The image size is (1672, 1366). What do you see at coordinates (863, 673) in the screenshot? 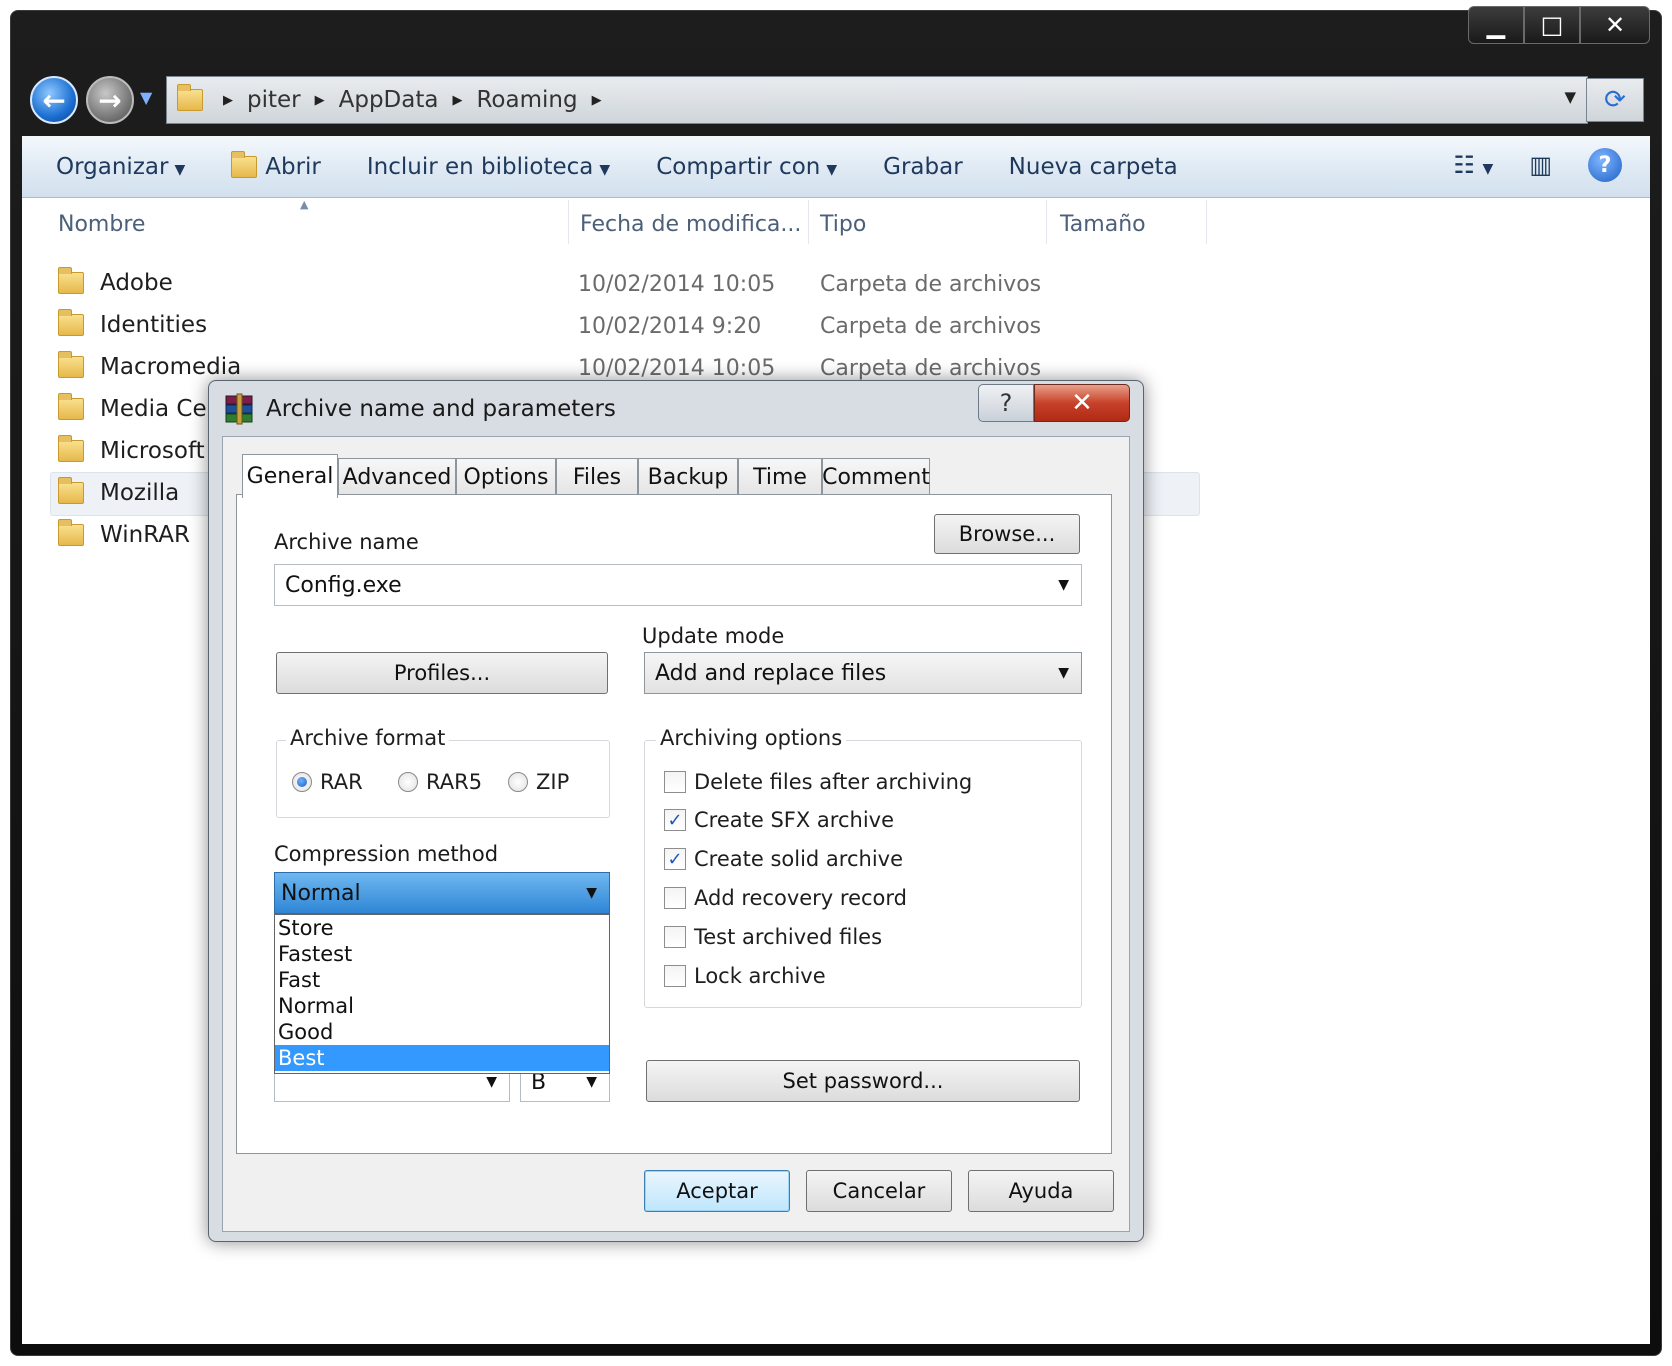
I see `update-mode-select: Add and replace files ▼` at bounding box center [863, 673].